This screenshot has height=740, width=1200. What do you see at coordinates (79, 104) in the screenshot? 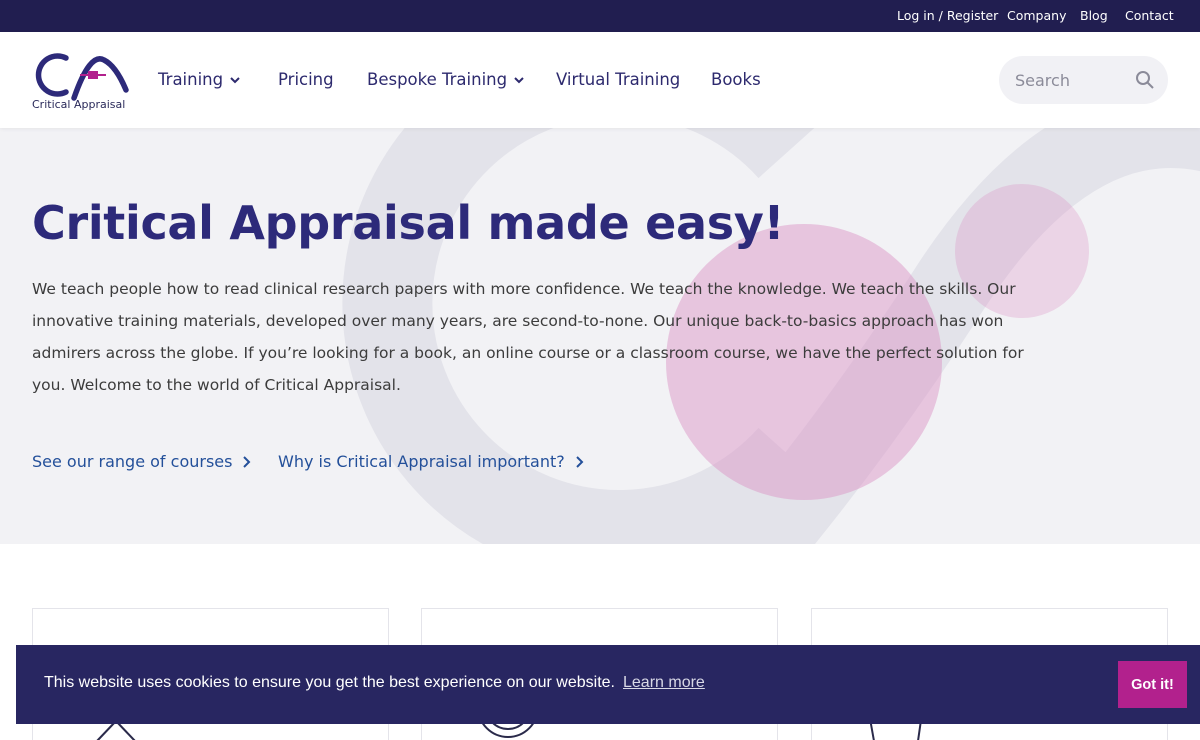
I see `logo-text: Critical Appraisal` at bounding box center [79, 104].